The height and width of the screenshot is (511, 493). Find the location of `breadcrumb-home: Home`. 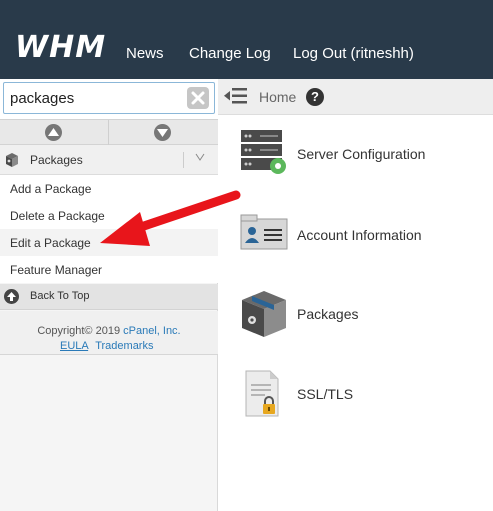

breadcrumb-home: Home is located at coordinates (277, 97).